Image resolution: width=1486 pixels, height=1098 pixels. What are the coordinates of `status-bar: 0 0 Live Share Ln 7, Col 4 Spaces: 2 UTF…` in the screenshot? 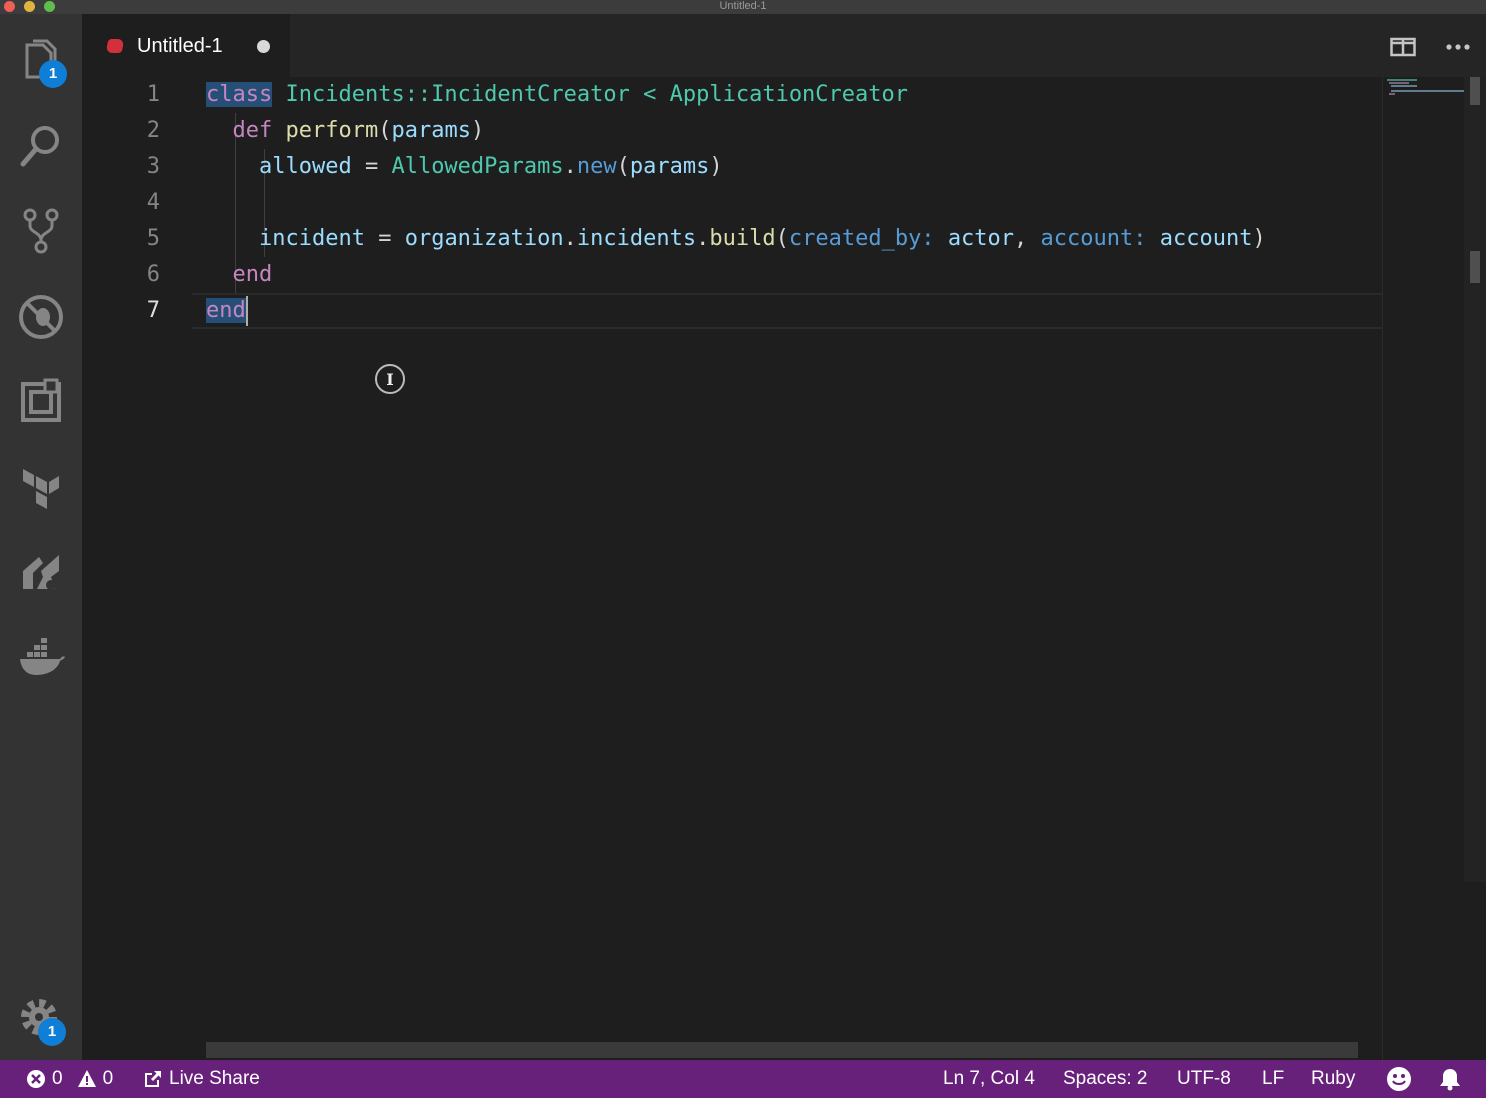 It's located at (743, 1079).